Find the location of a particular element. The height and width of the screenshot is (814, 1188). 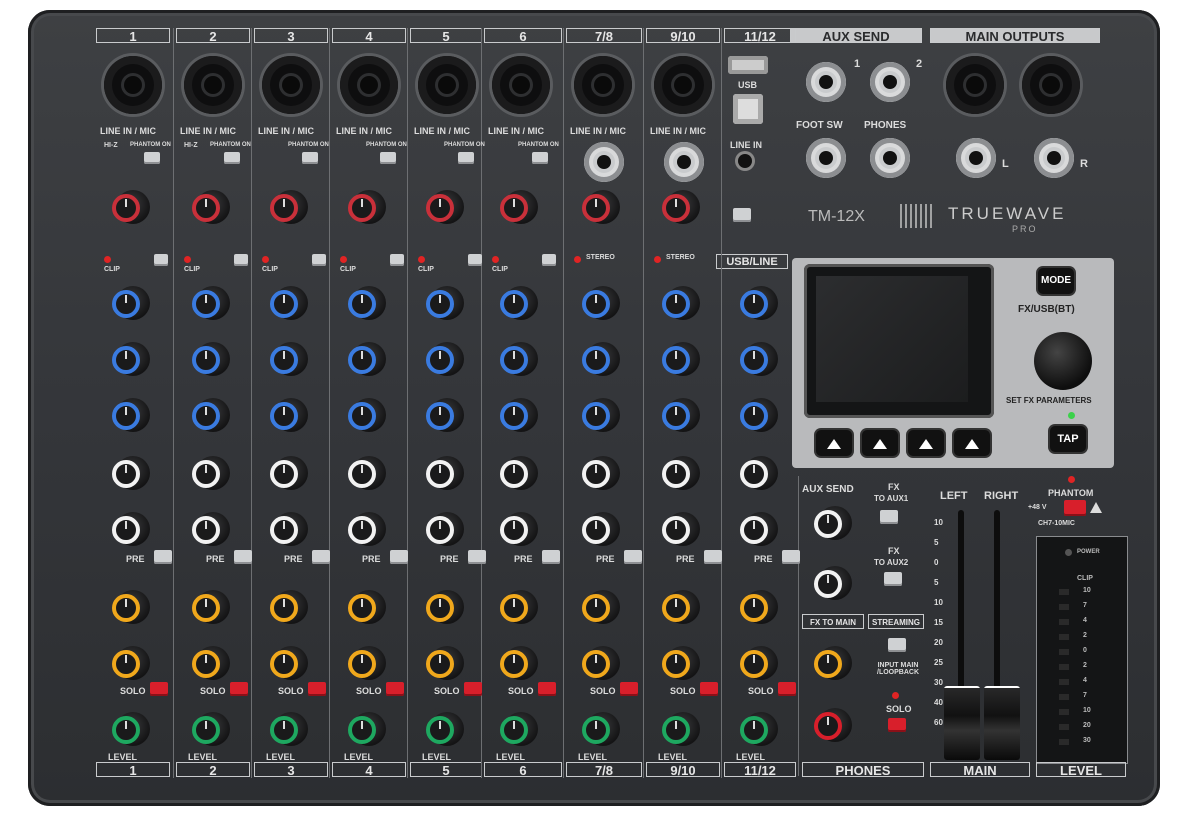

aux-send-2-knob is located at coordinates (833, 583).